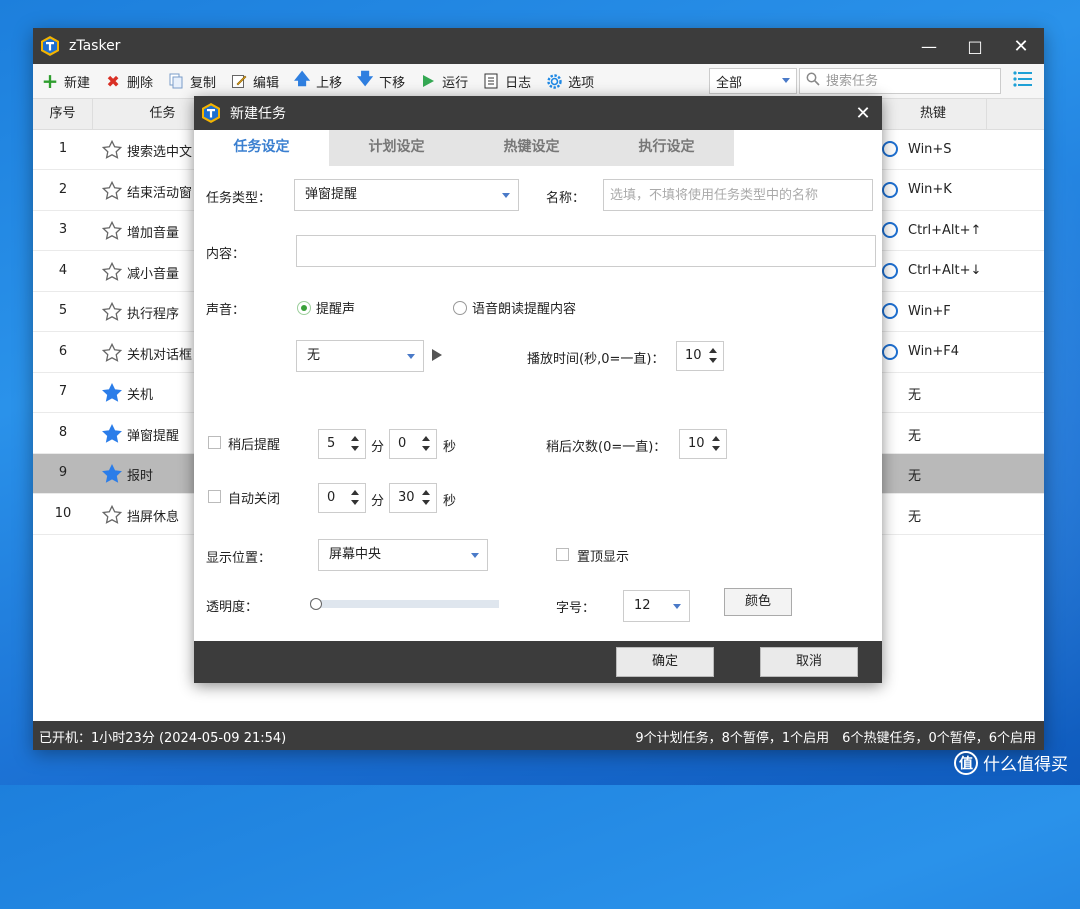  I want to click on search-input, so click(906, 81).